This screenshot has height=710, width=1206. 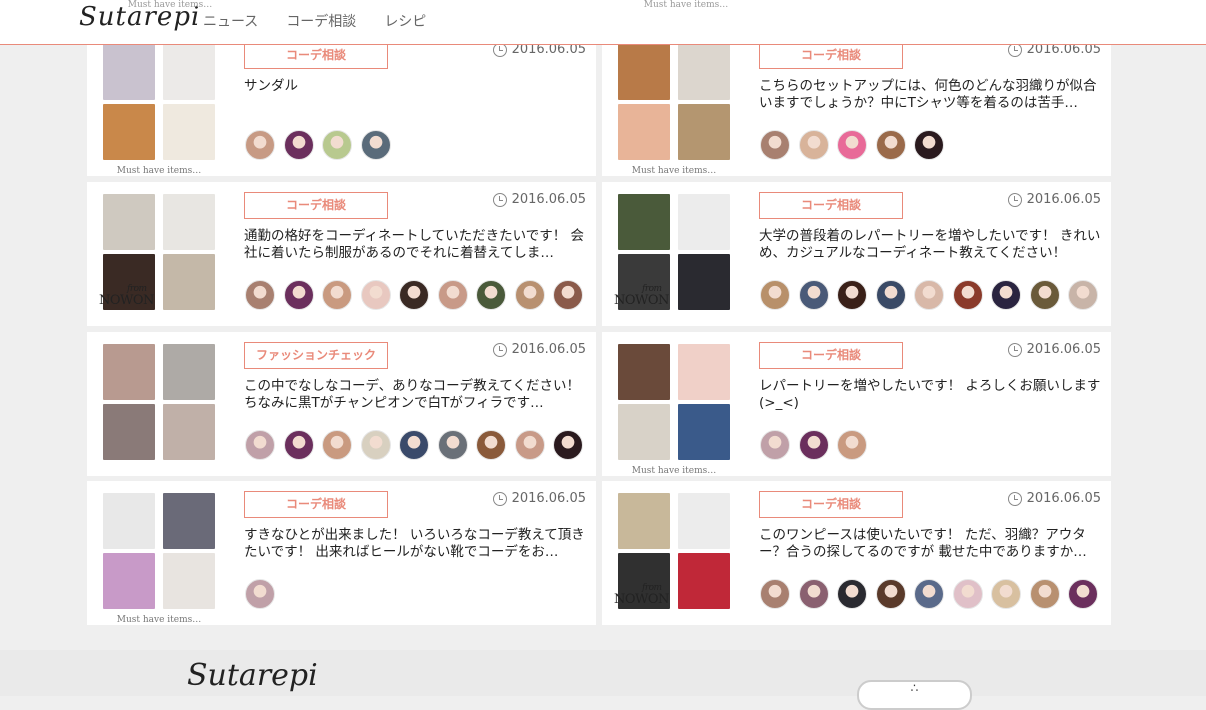 What do you see at coordinates (539, 199) in the screenshot?
I see `post-date: 2016.06.05` at bounding box center [539, 199].